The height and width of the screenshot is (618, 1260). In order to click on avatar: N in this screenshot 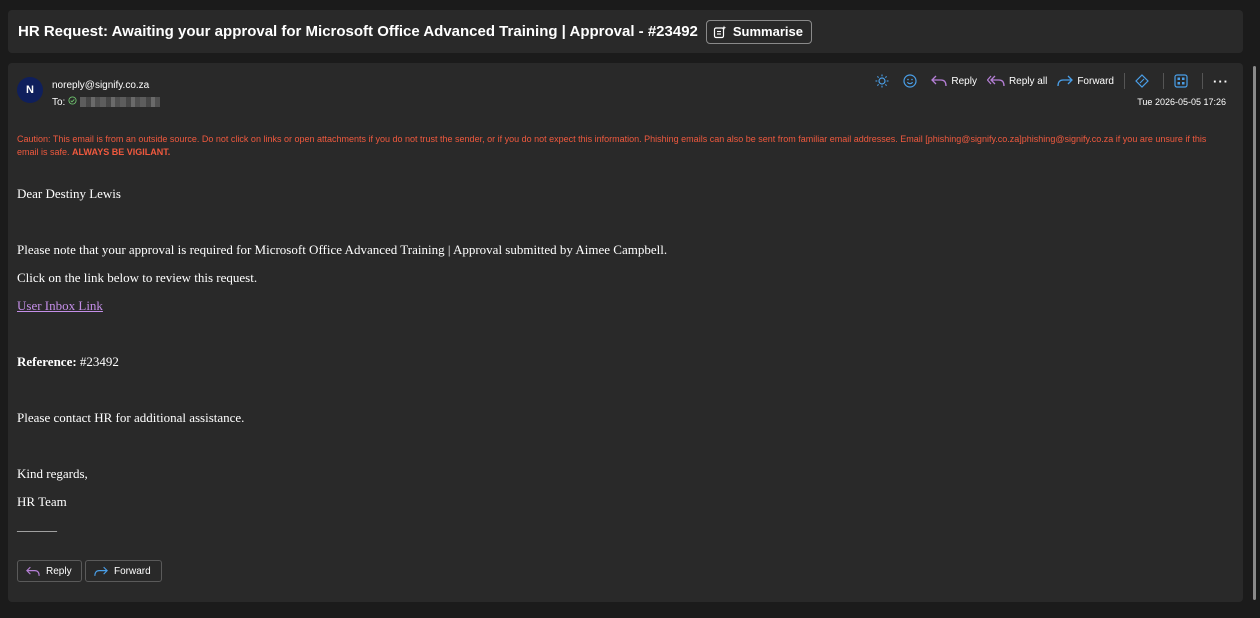, I will do `click(30, 90)`.